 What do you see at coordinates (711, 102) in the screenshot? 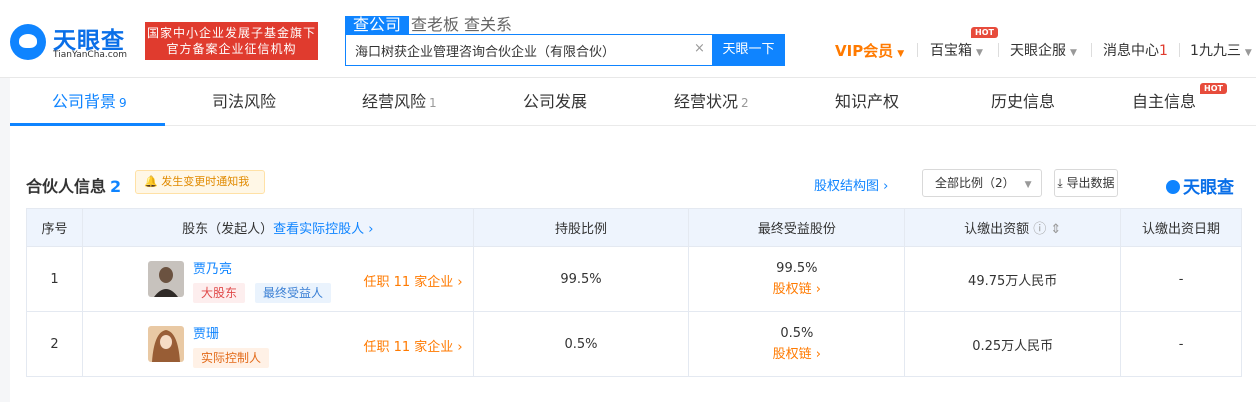
I see `tab-business-status: 经营状况 2` at bounding box center [711, 102].